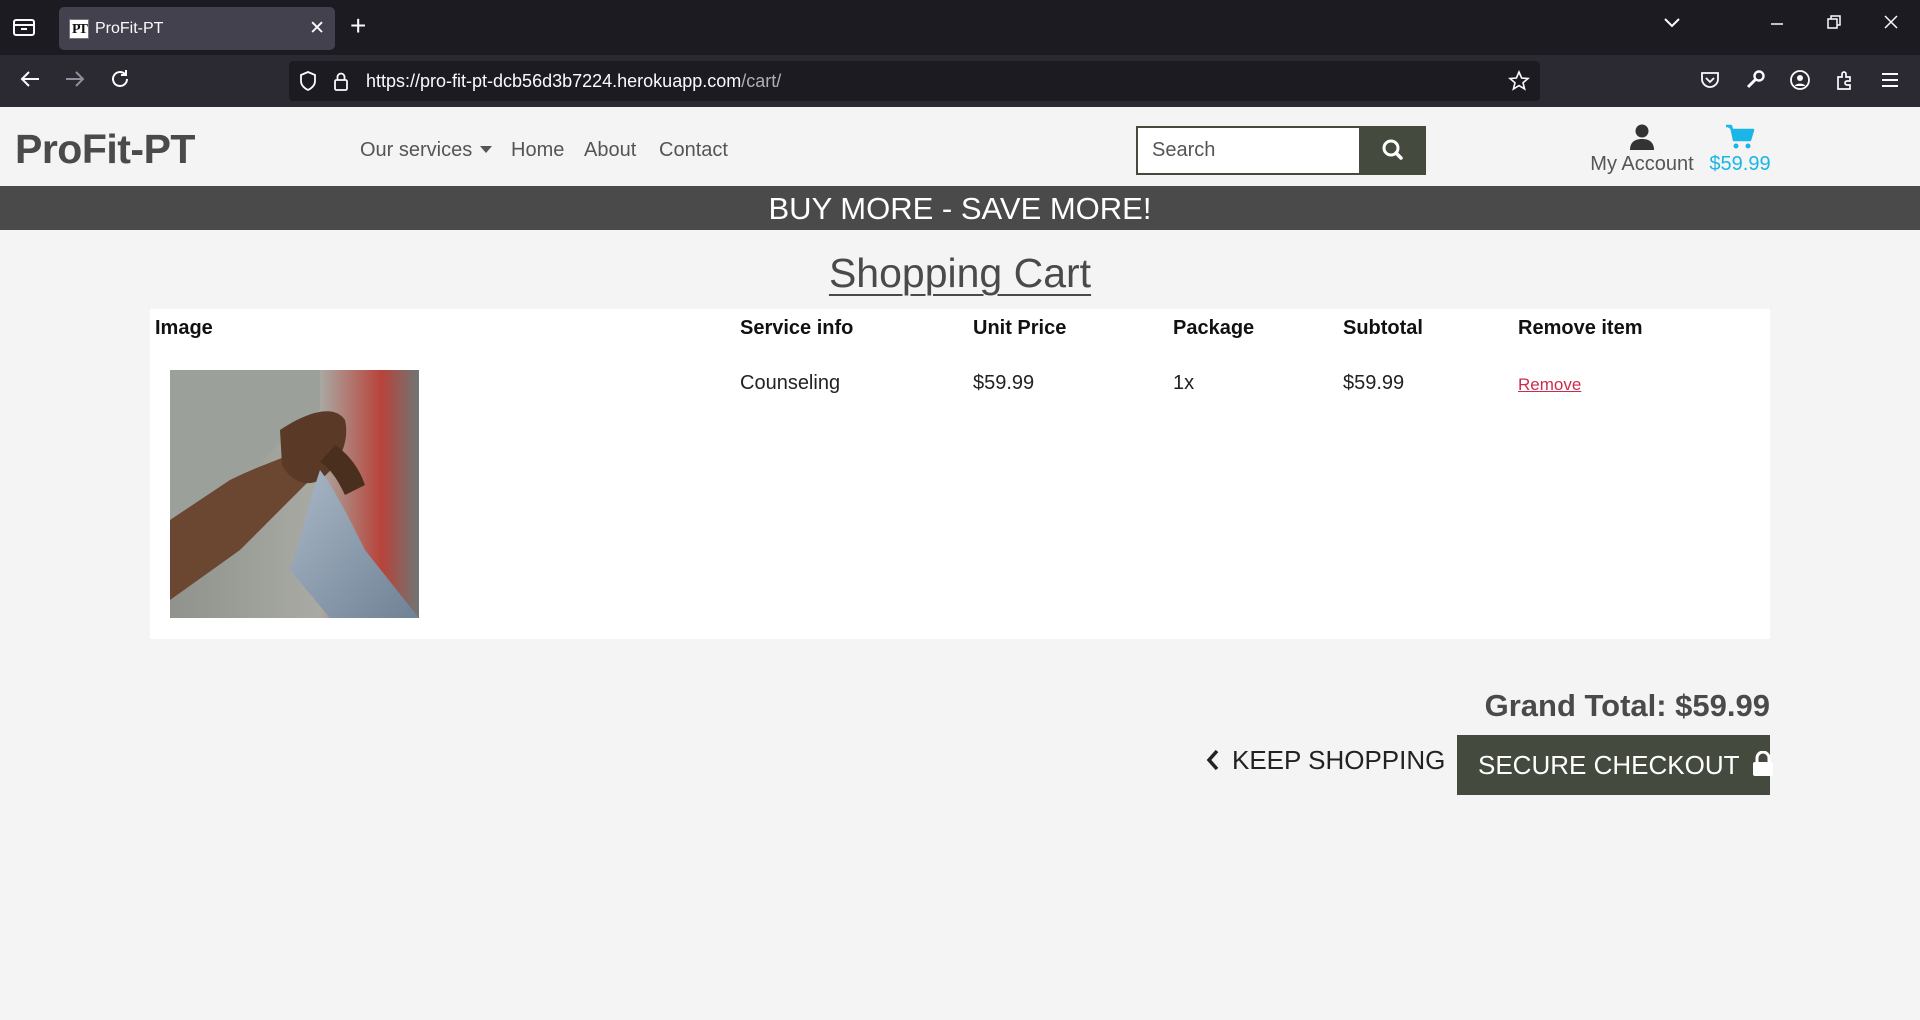 The image size is (1920, 1020). What do you see at coordinates (1890, 82) in the screenshot?
I see `hamburger-menu-icon` at bounding box center [1890, 82].